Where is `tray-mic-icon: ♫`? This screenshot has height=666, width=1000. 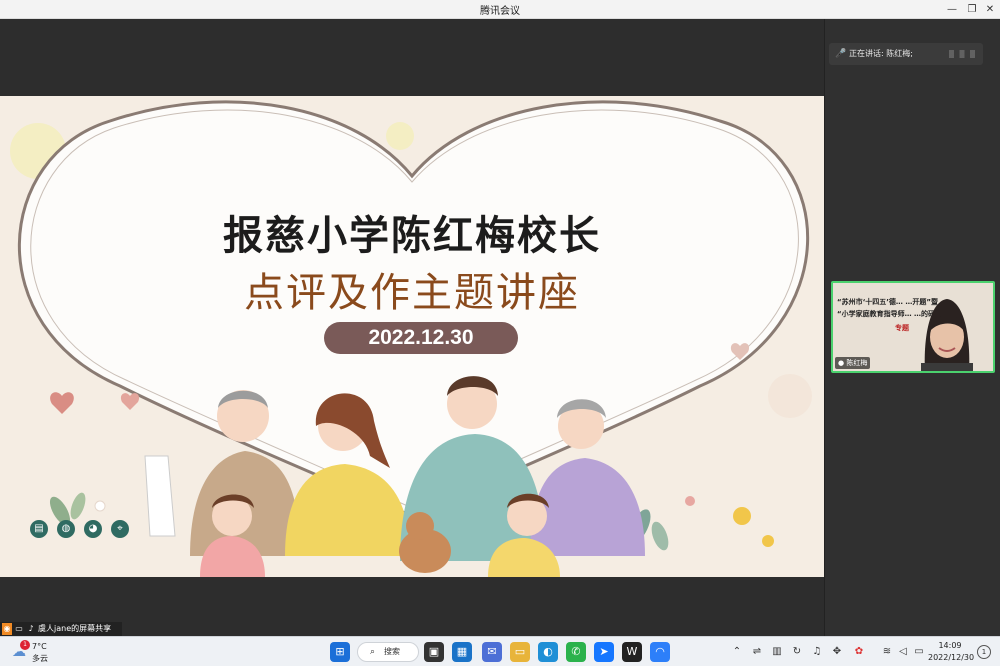 tray-mic-icon: ♫ is located at coordinates (817, 652).